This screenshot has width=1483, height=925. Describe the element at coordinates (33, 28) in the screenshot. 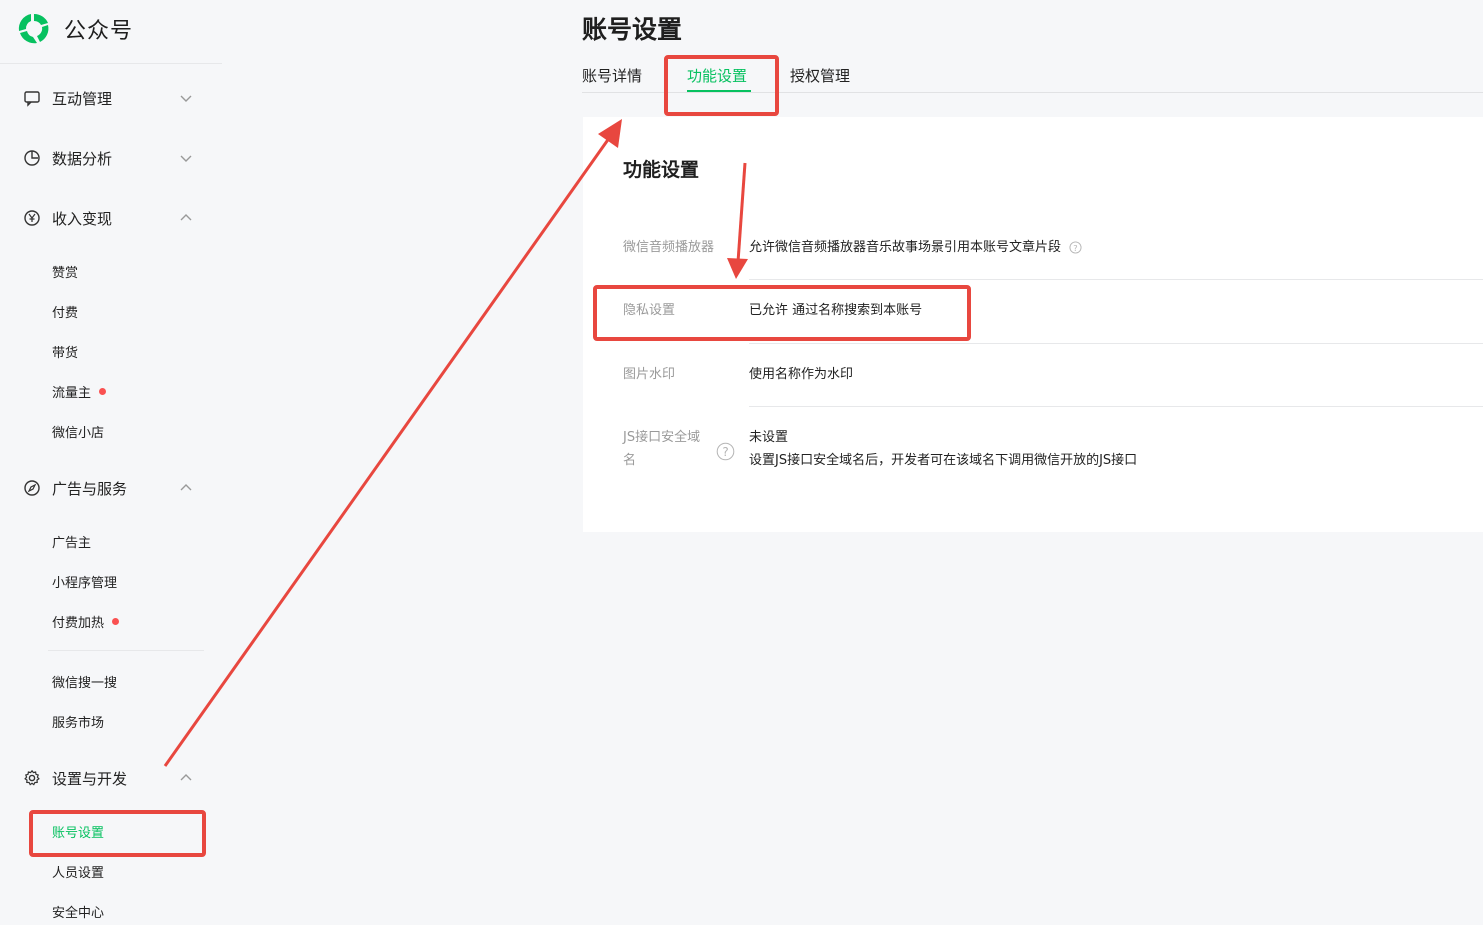

I see `wechat-official-account-logo-icon` at that location.